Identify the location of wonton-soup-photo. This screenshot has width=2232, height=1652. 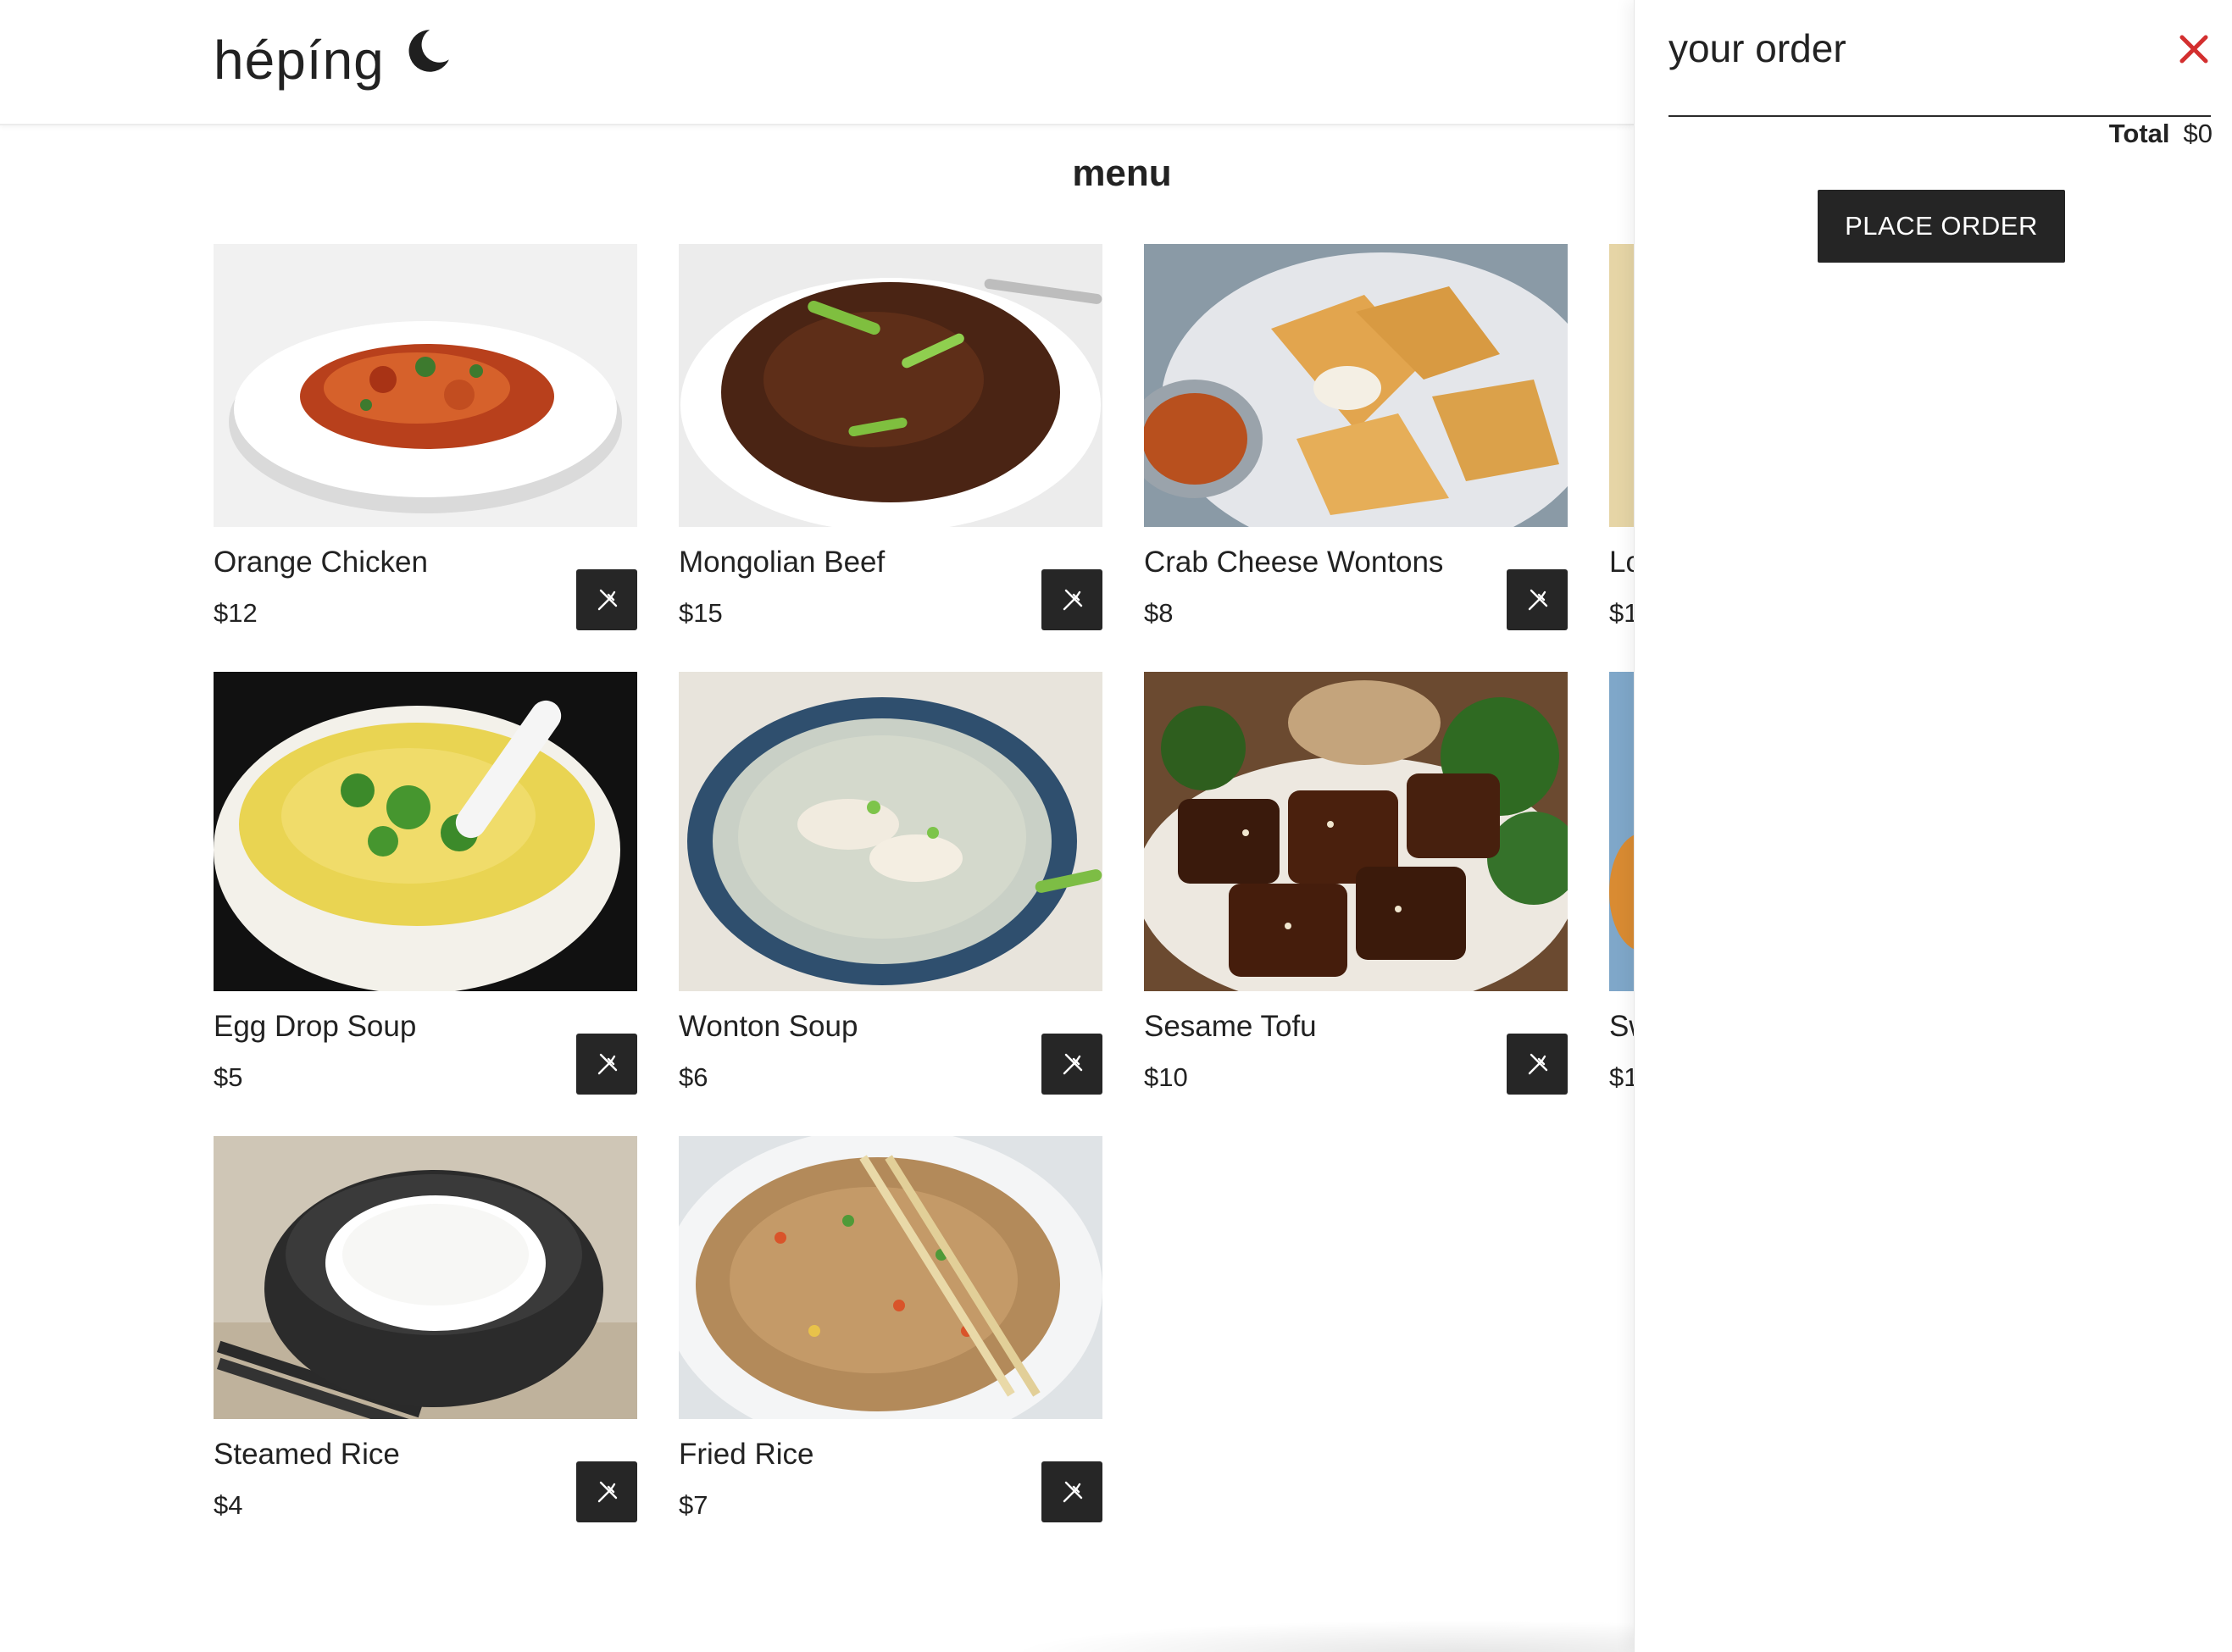
(890, 831).